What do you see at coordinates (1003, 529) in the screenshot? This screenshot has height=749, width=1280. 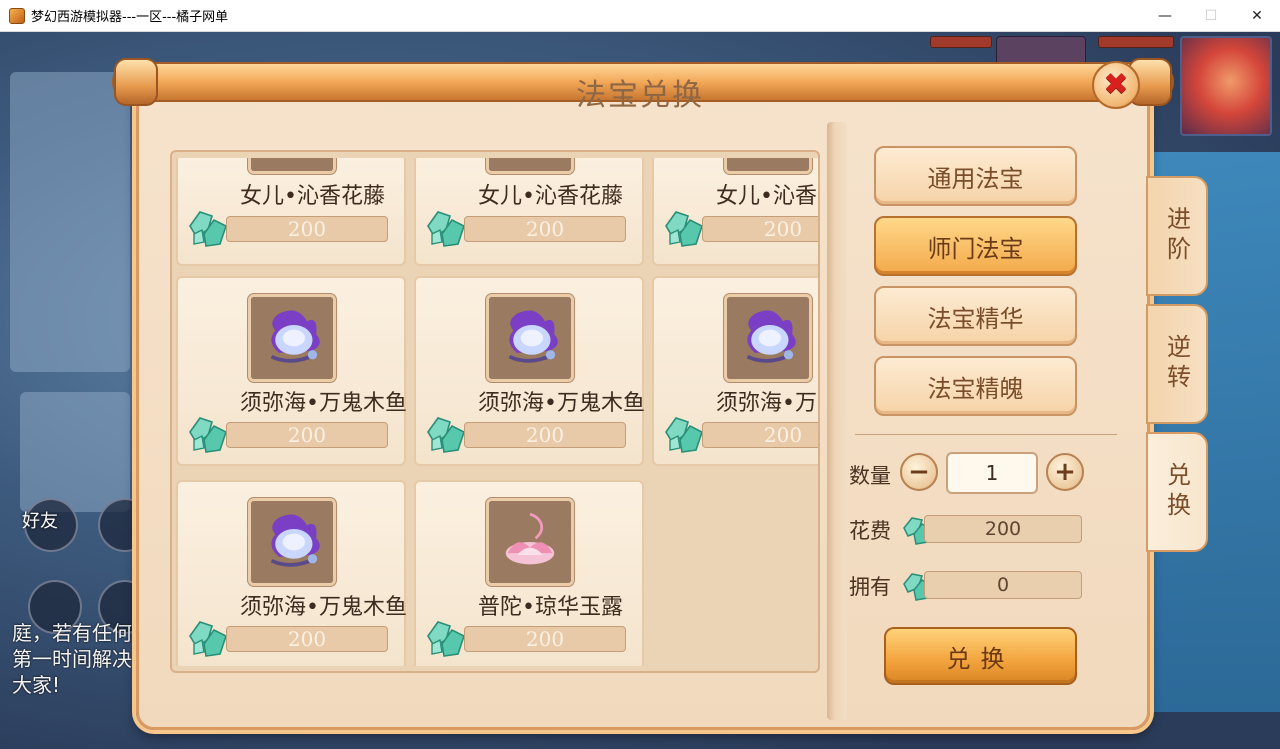 I see `cost-value: 200` at bounding box center [1003, 529].